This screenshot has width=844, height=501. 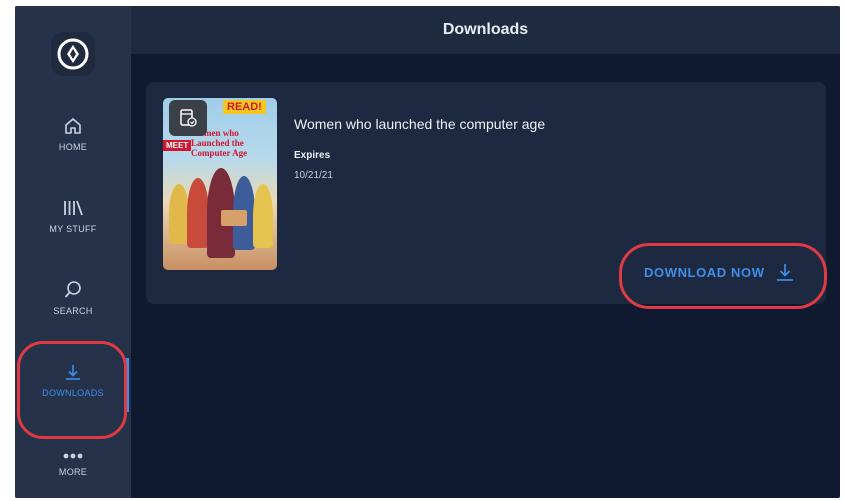 I want to click on expires-date: 10/21/21, so click(x=313, y=175).